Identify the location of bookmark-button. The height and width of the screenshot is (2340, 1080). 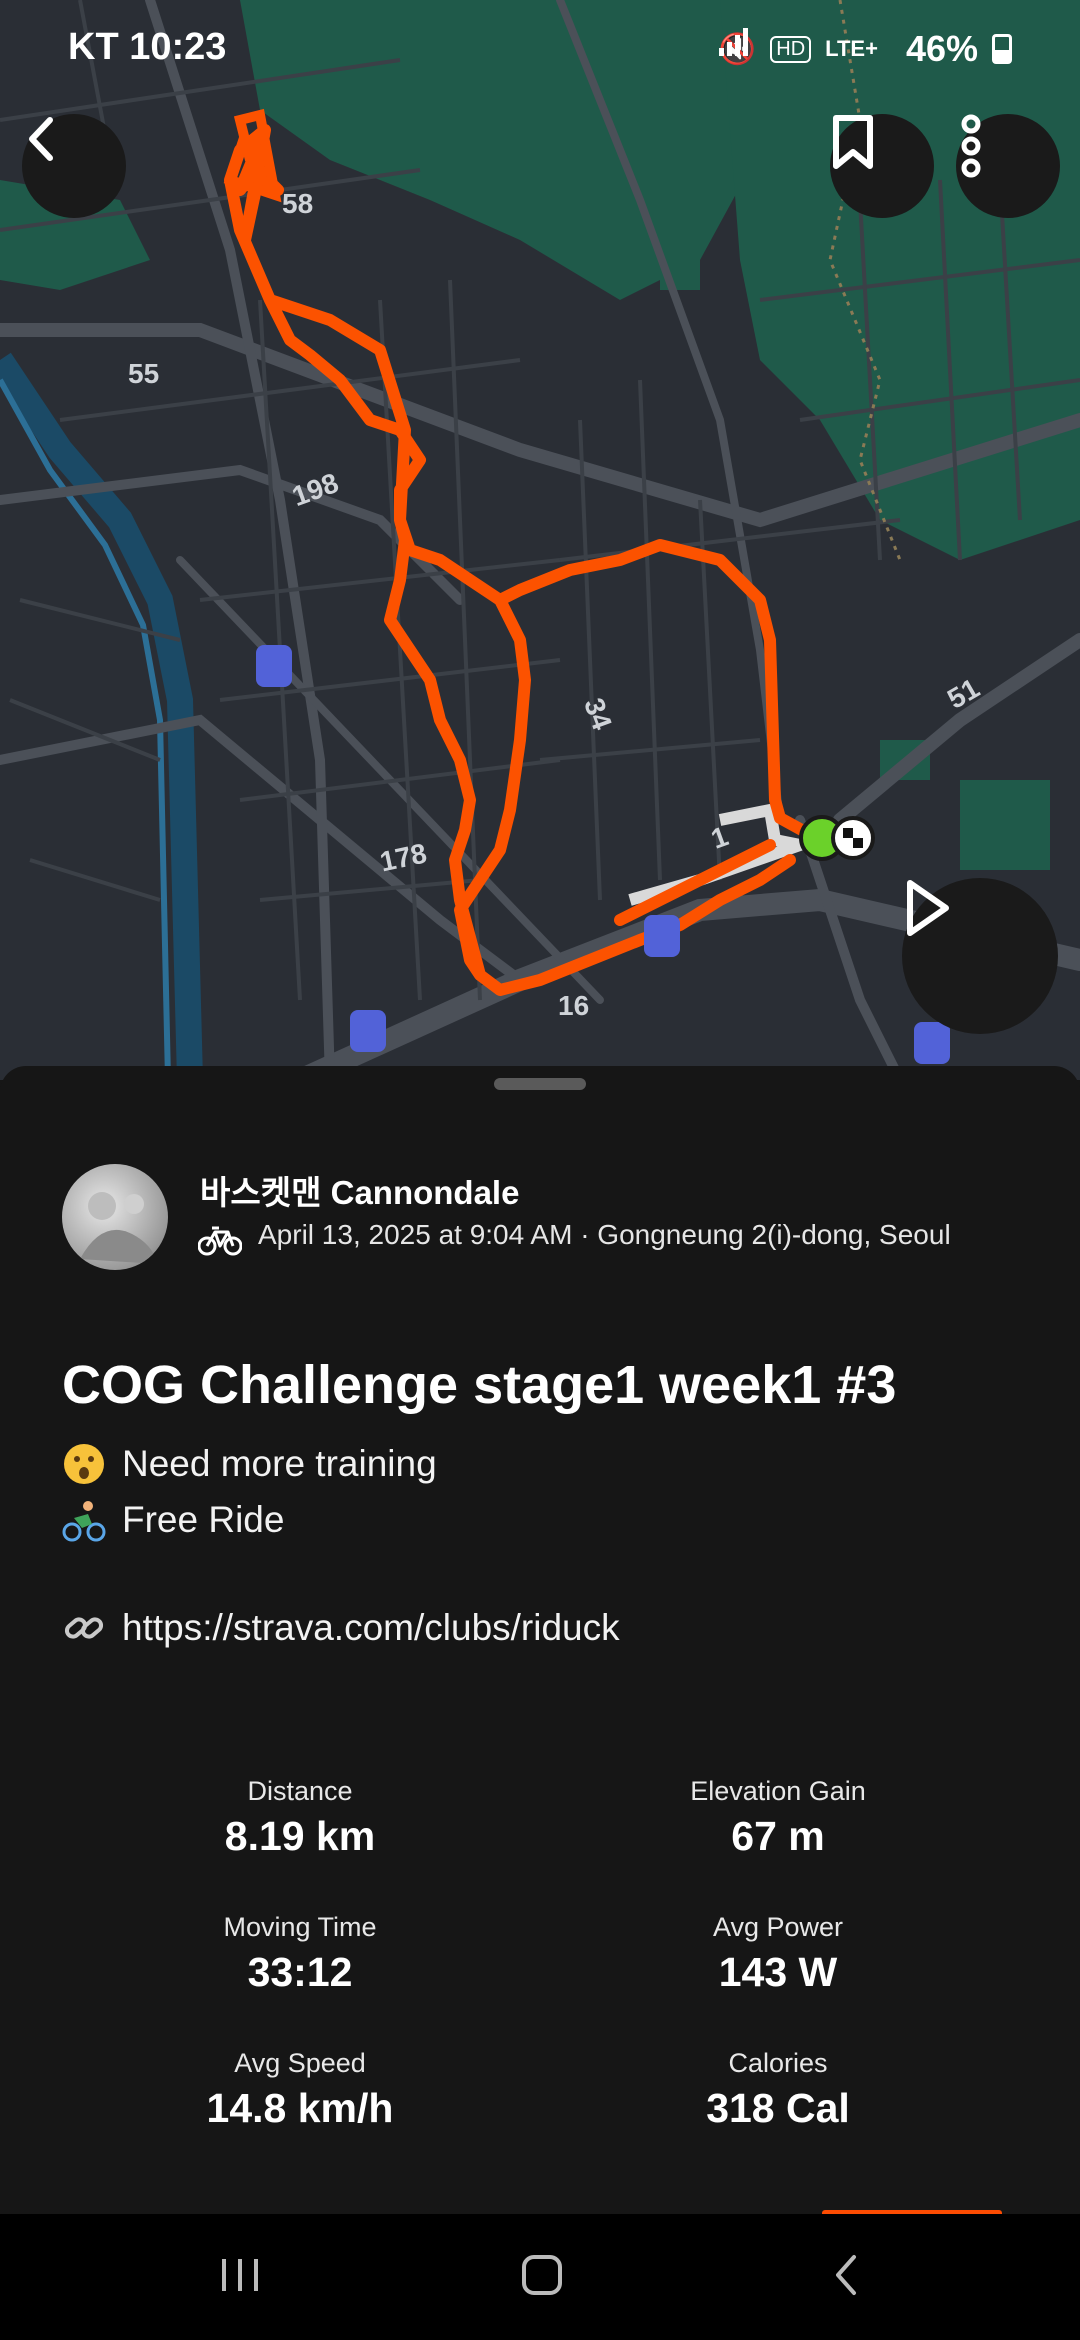
(882, 166).